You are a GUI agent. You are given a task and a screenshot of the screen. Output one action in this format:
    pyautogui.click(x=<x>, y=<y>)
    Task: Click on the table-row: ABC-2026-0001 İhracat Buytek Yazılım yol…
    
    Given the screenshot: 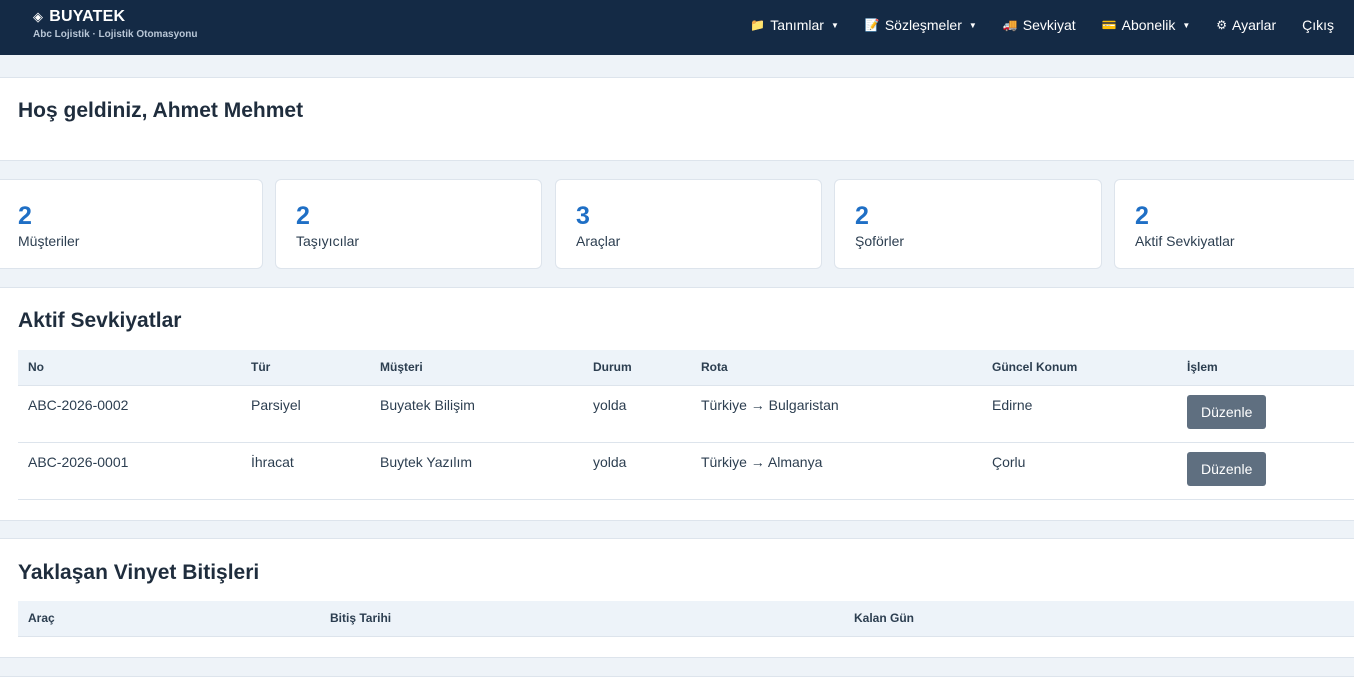 What is the action you would take?
    pyautogui.click(x=686, y=471)
    